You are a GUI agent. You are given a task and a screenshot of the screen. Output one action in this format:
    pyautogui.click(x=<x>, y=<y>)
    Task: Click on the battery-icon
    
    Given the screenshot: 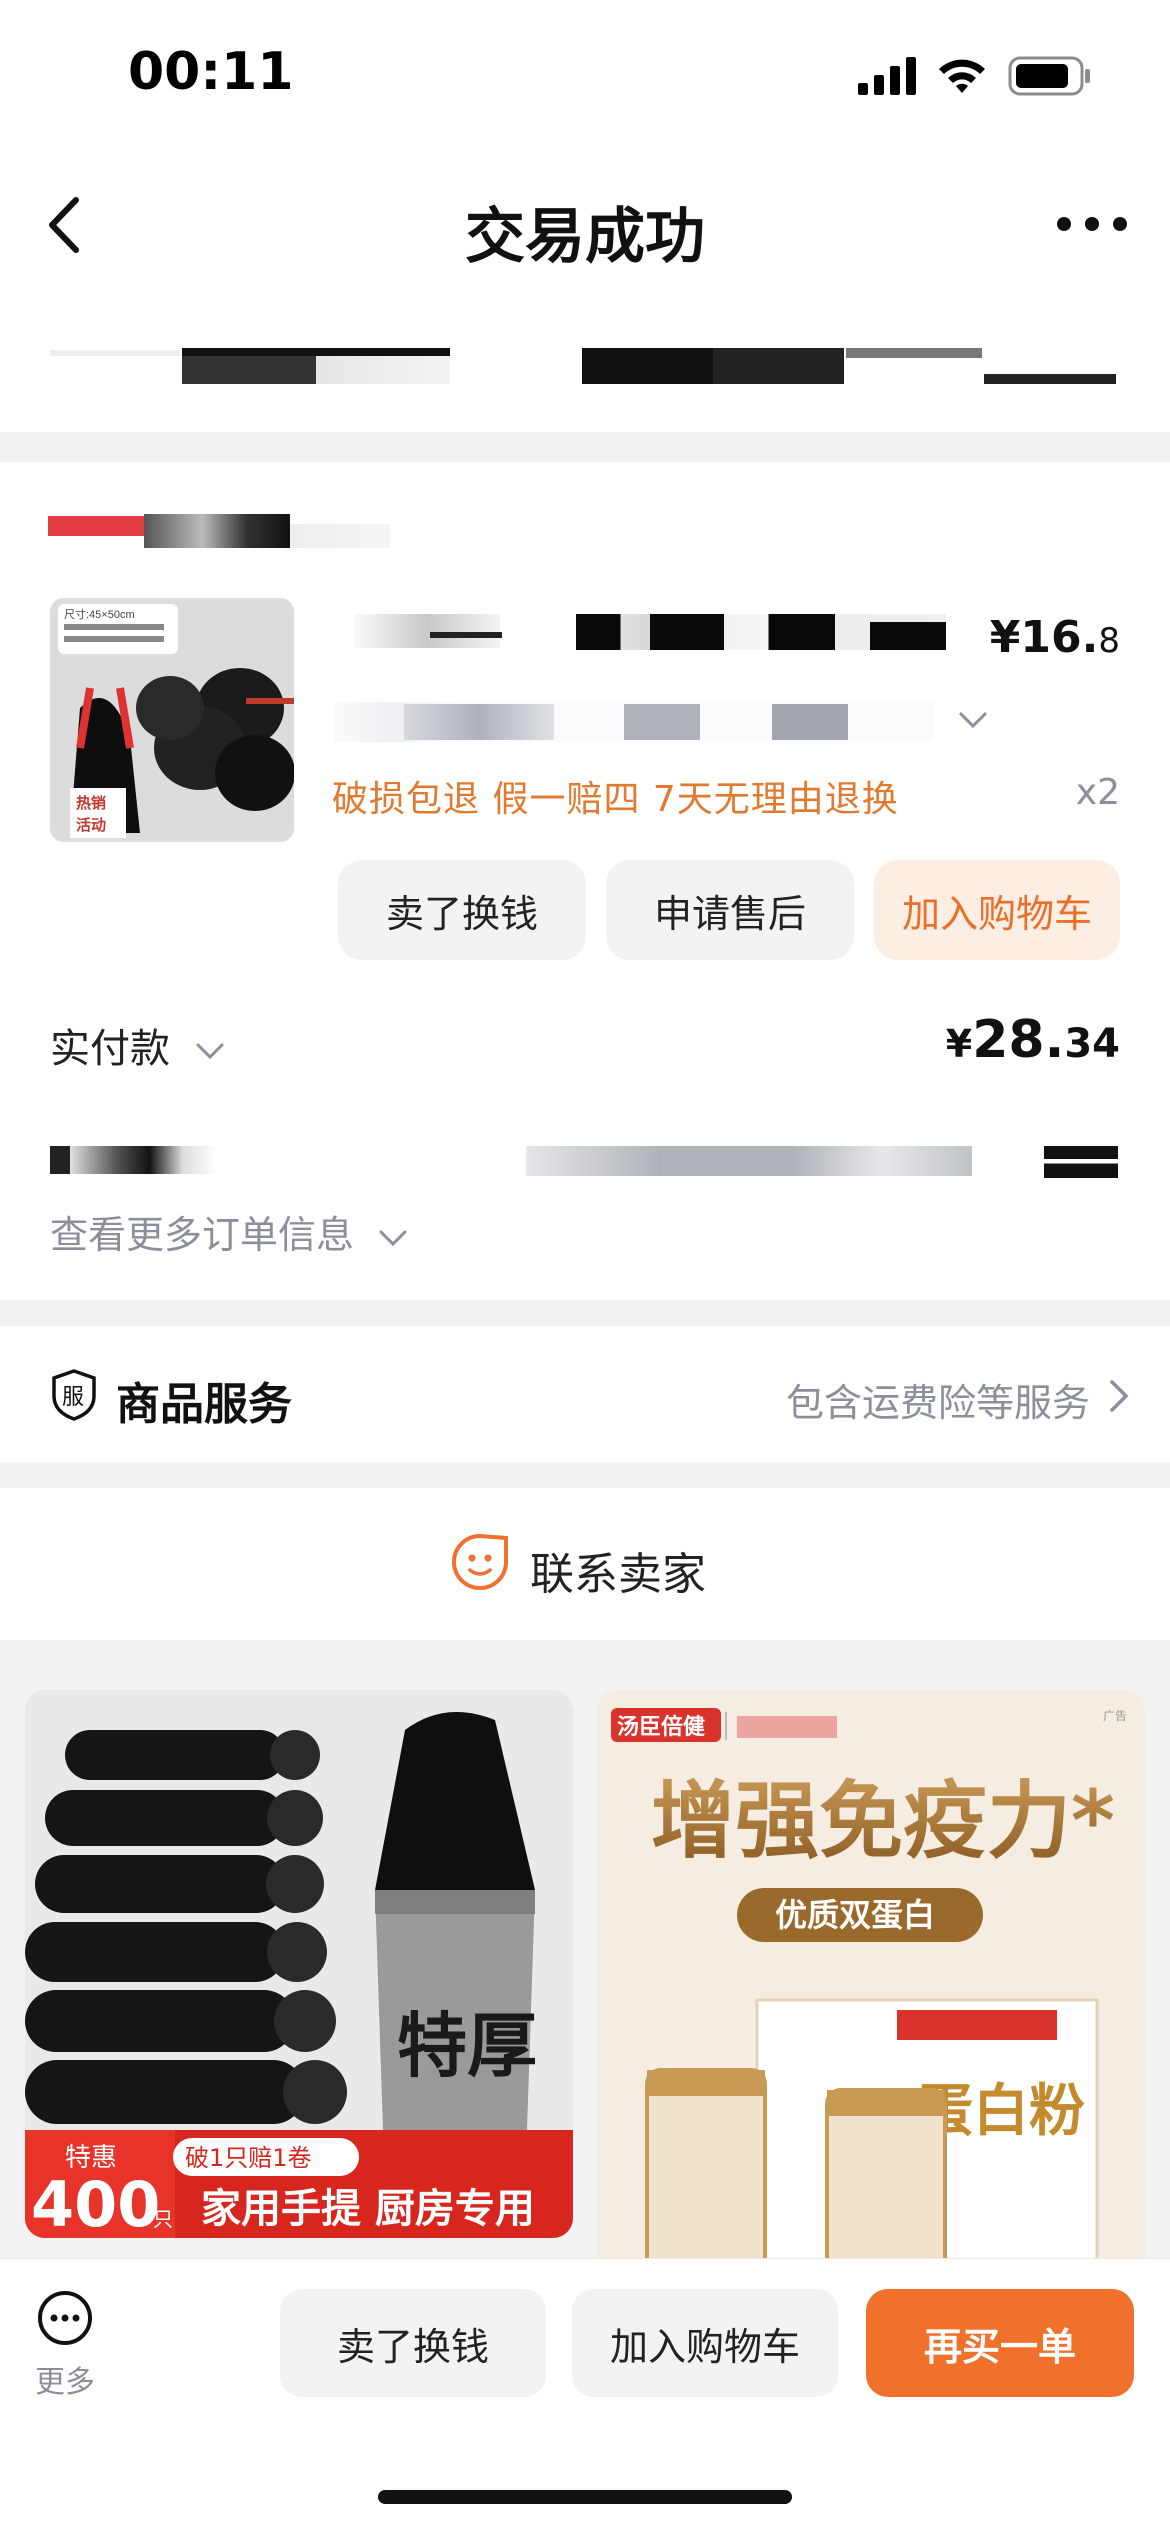 What is the action you would take?
    pyautogui.click(x=1049, y=76)
    